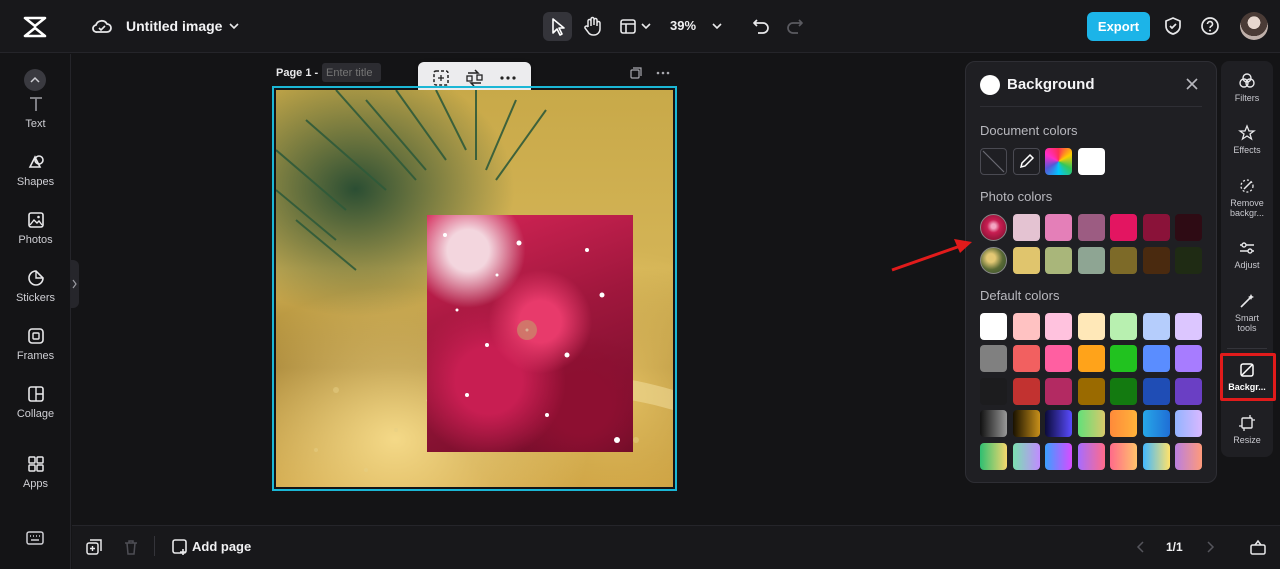  What do you see at coordinates (1247, 429) in the screenshot?
I see `tab-resize: Resize` at bounding box center [1247, 429].